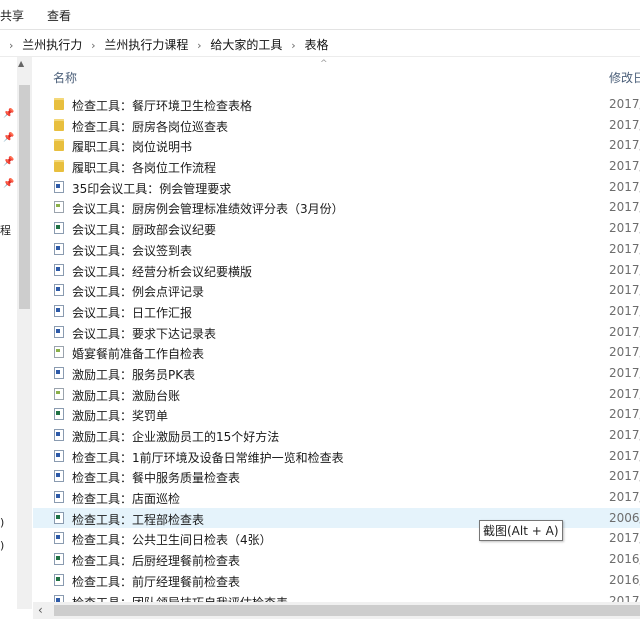 The width and height of the screenshot is (640, 621). I want to click on tab-share: 共享, so click(12, 15).